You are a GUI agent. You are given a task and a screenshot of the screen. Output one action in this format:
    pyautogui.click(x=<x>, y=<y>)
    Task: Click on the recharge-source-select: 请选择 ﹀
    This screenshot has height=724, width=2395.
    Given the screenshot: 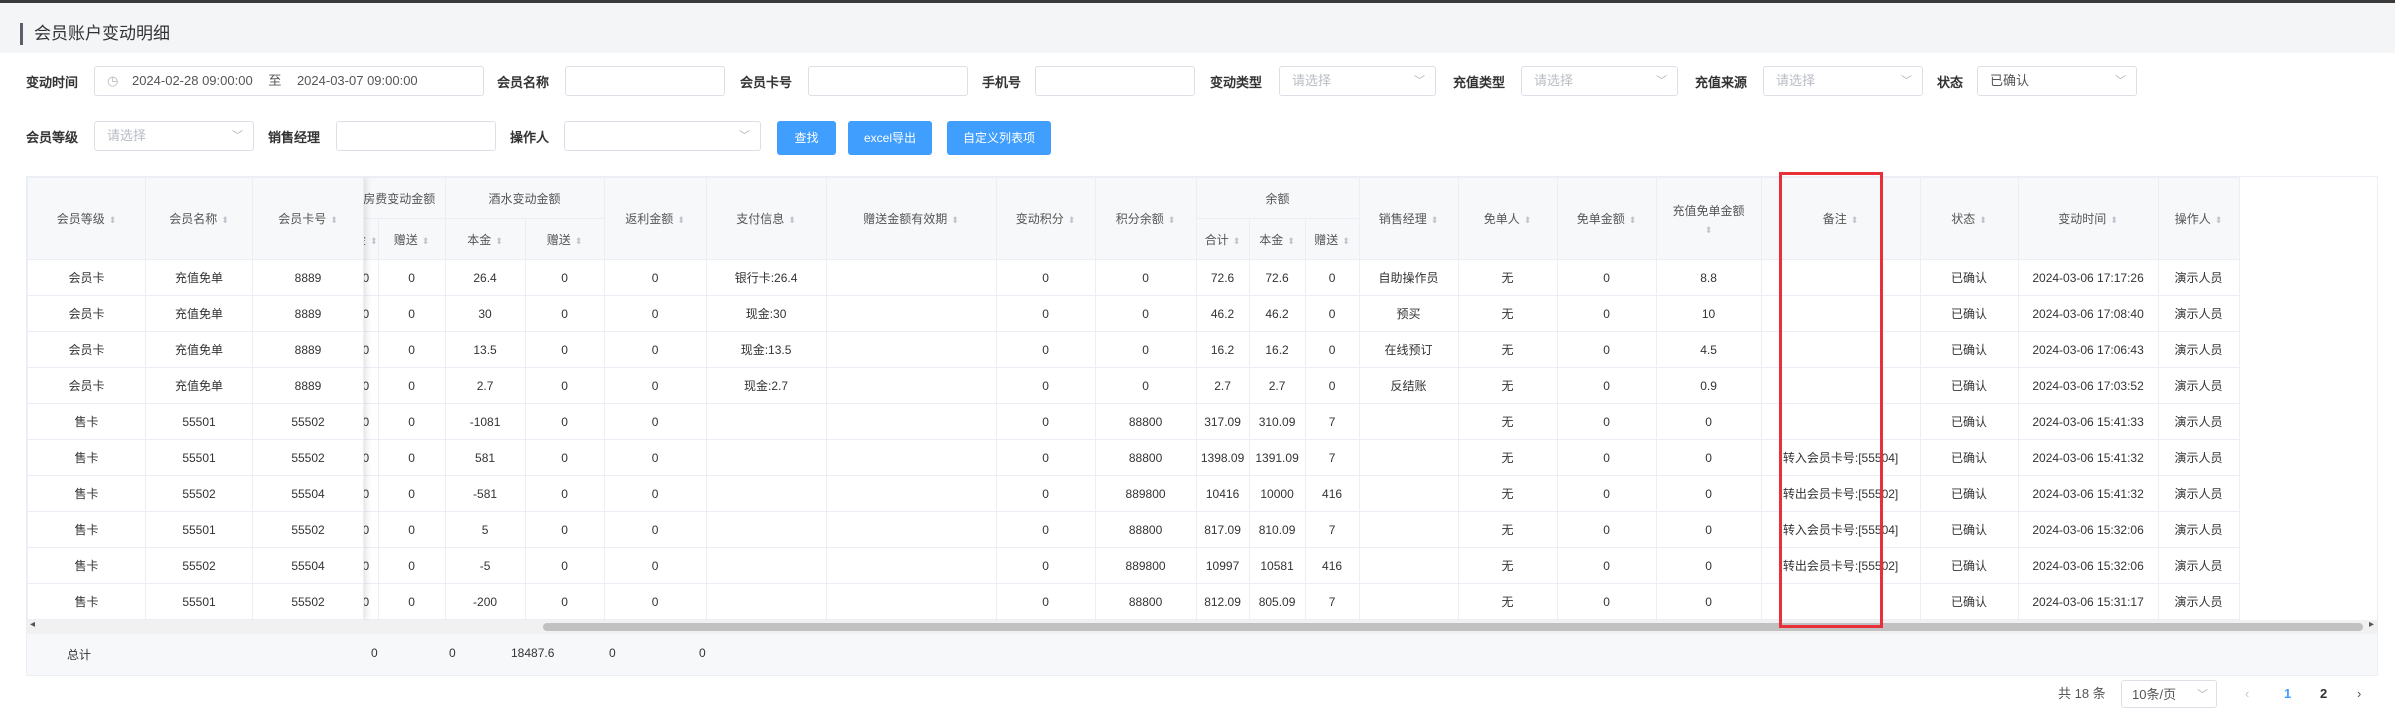 What is the action you would take?
    pyautogui.click(x=1843, y=81)
    